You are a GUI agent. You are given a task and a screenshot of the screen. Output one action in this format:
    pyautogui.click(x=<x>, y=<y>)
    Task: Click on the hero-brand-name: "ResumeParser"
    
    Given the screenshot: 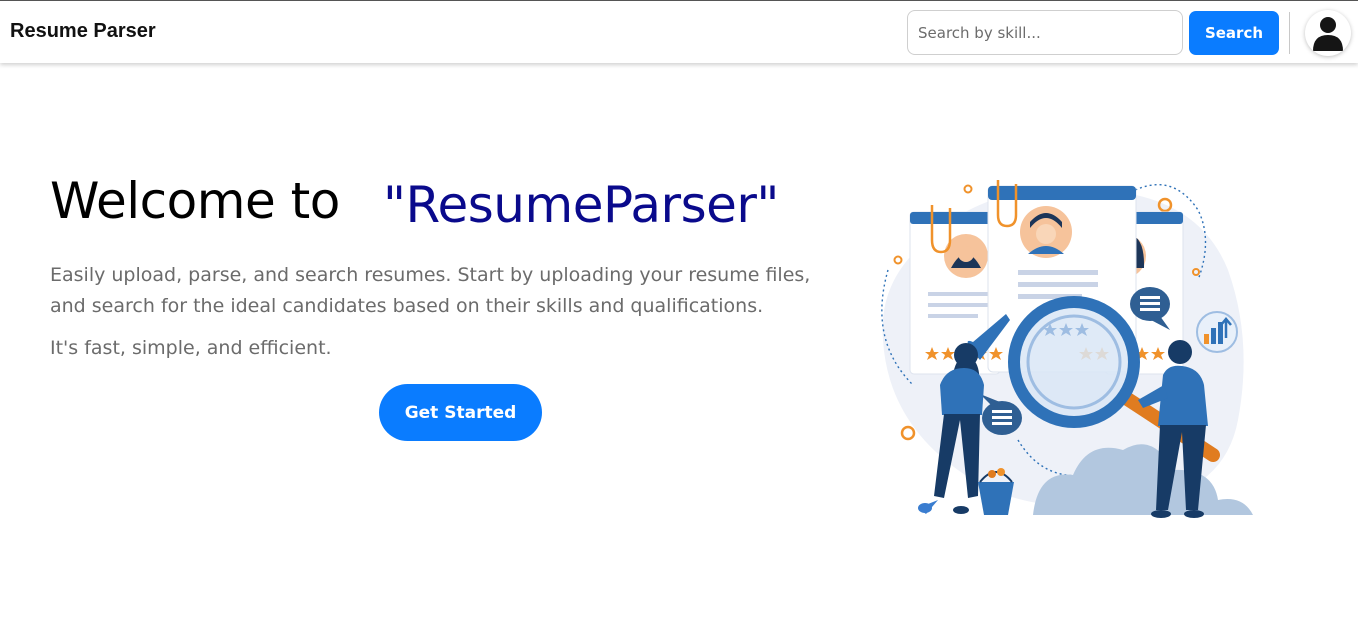 What is the action you would take?
    pyautogui.click(x=581, y=205)
    